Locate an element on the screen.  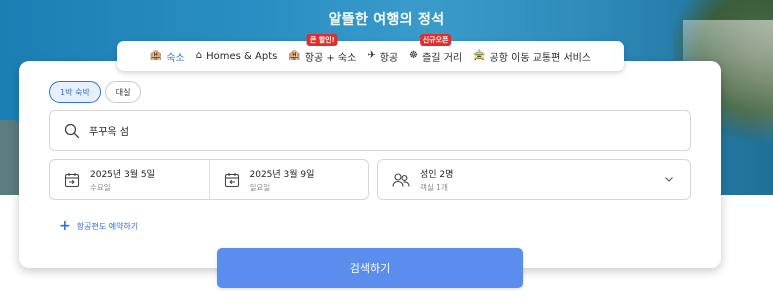
checkout-weekday: 일요일 is located at coordinates (260, 187).